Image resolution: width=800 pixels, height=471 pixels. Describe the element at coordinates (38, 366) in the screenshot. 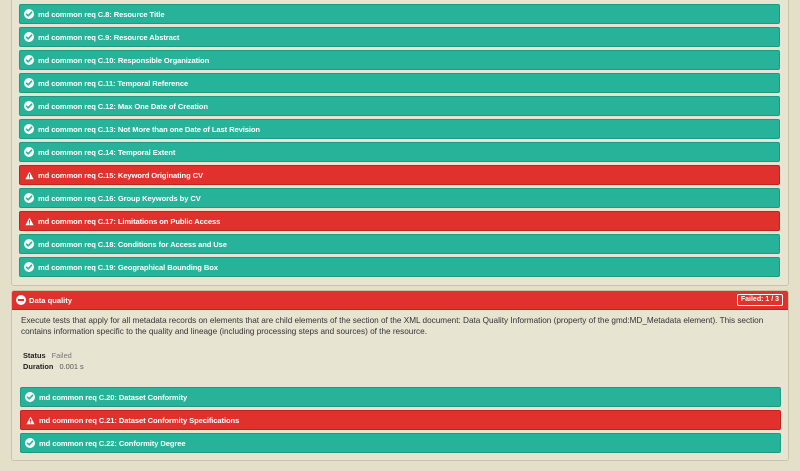

I see `duration-label: Duration` at that location.